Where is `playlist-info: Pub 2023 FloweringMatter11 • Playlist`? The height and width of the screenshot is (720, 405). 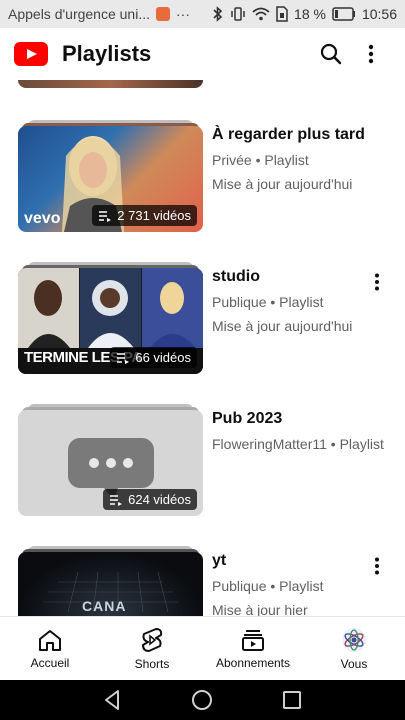 playlist-info: Pub 2023 FloweringMatter11 • Playlist is located at coordinates (304, 431).